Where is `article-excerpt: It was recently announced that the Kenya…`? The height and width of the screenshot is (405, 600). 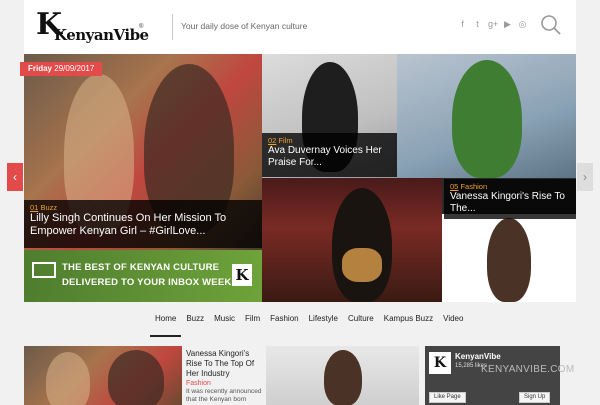
article-excerpt: It was recently announced that the Kenya… is located at coordinates (224, 395).